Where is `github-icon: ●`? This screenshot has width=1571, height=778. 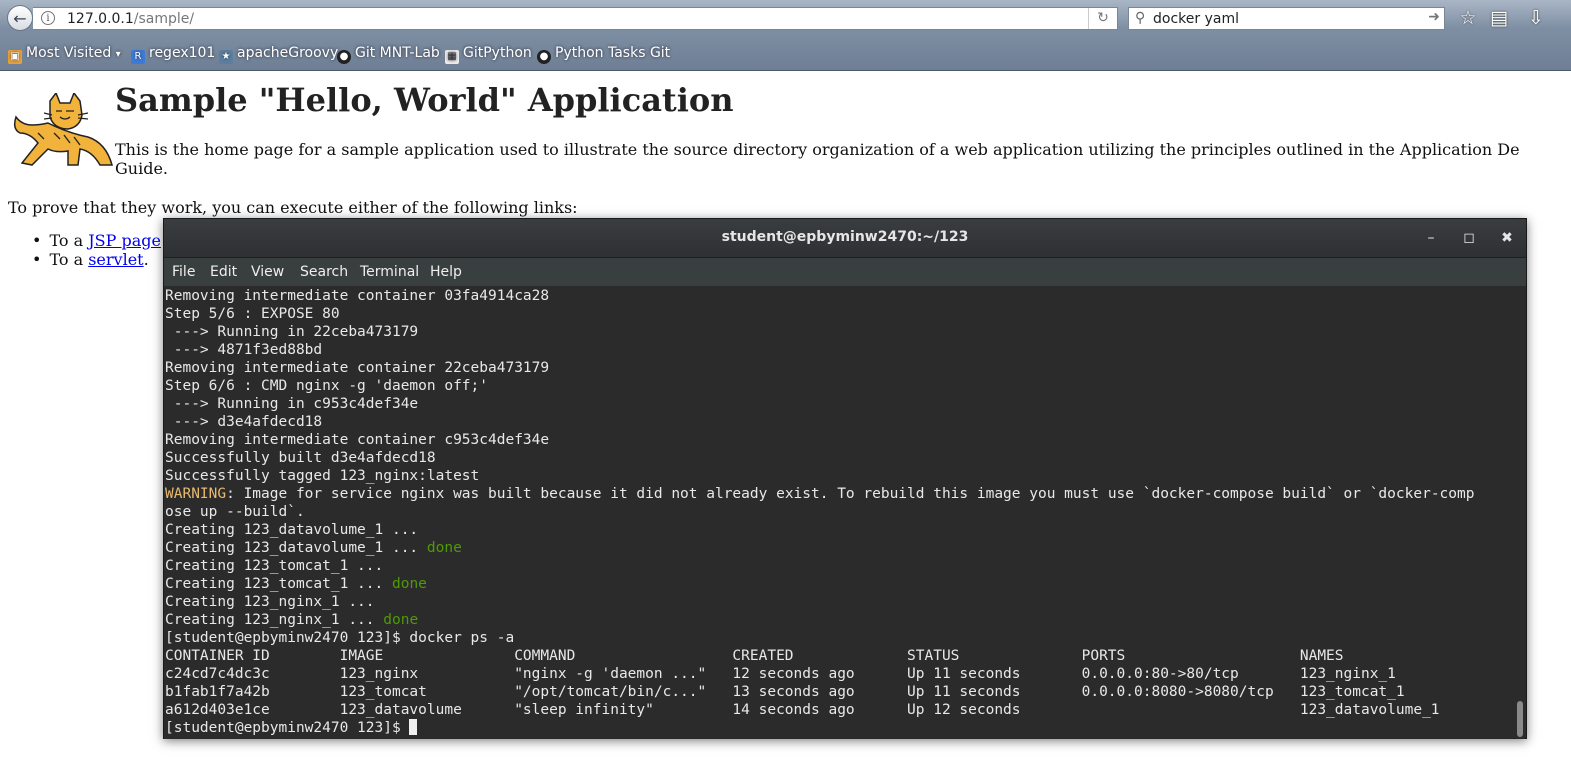 github-icon: ● is located at coordinates (544, 57).